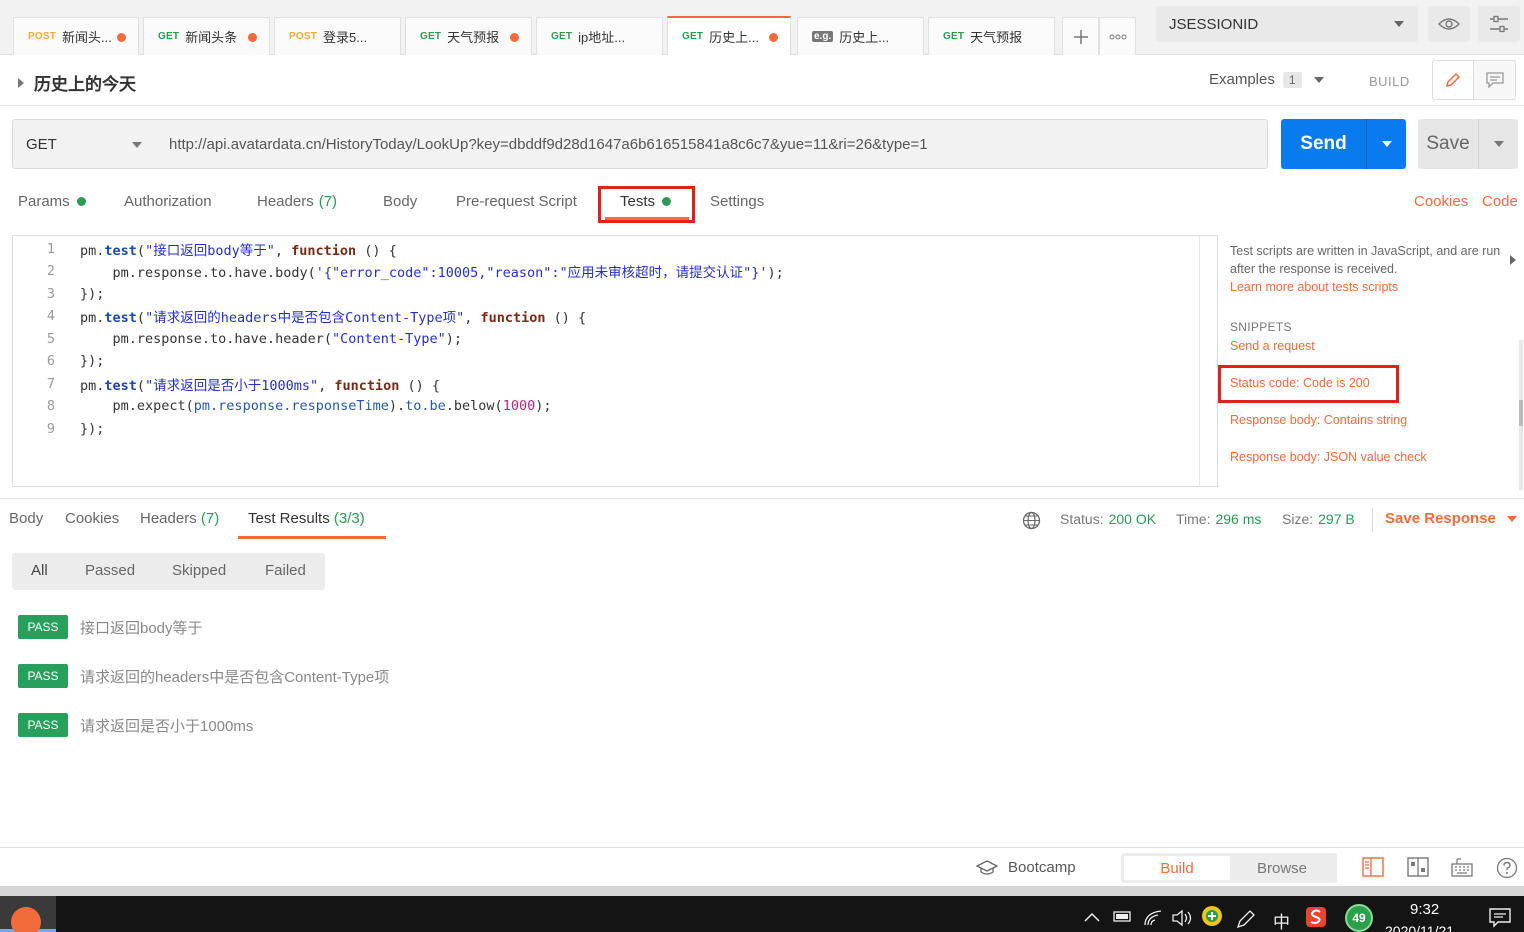 This screenshot has height=932, width=1524. What do you see at coordinates (1499, 24) in the screenshot?
I see `manage-environments-button` at bounding box center [1499, 24].